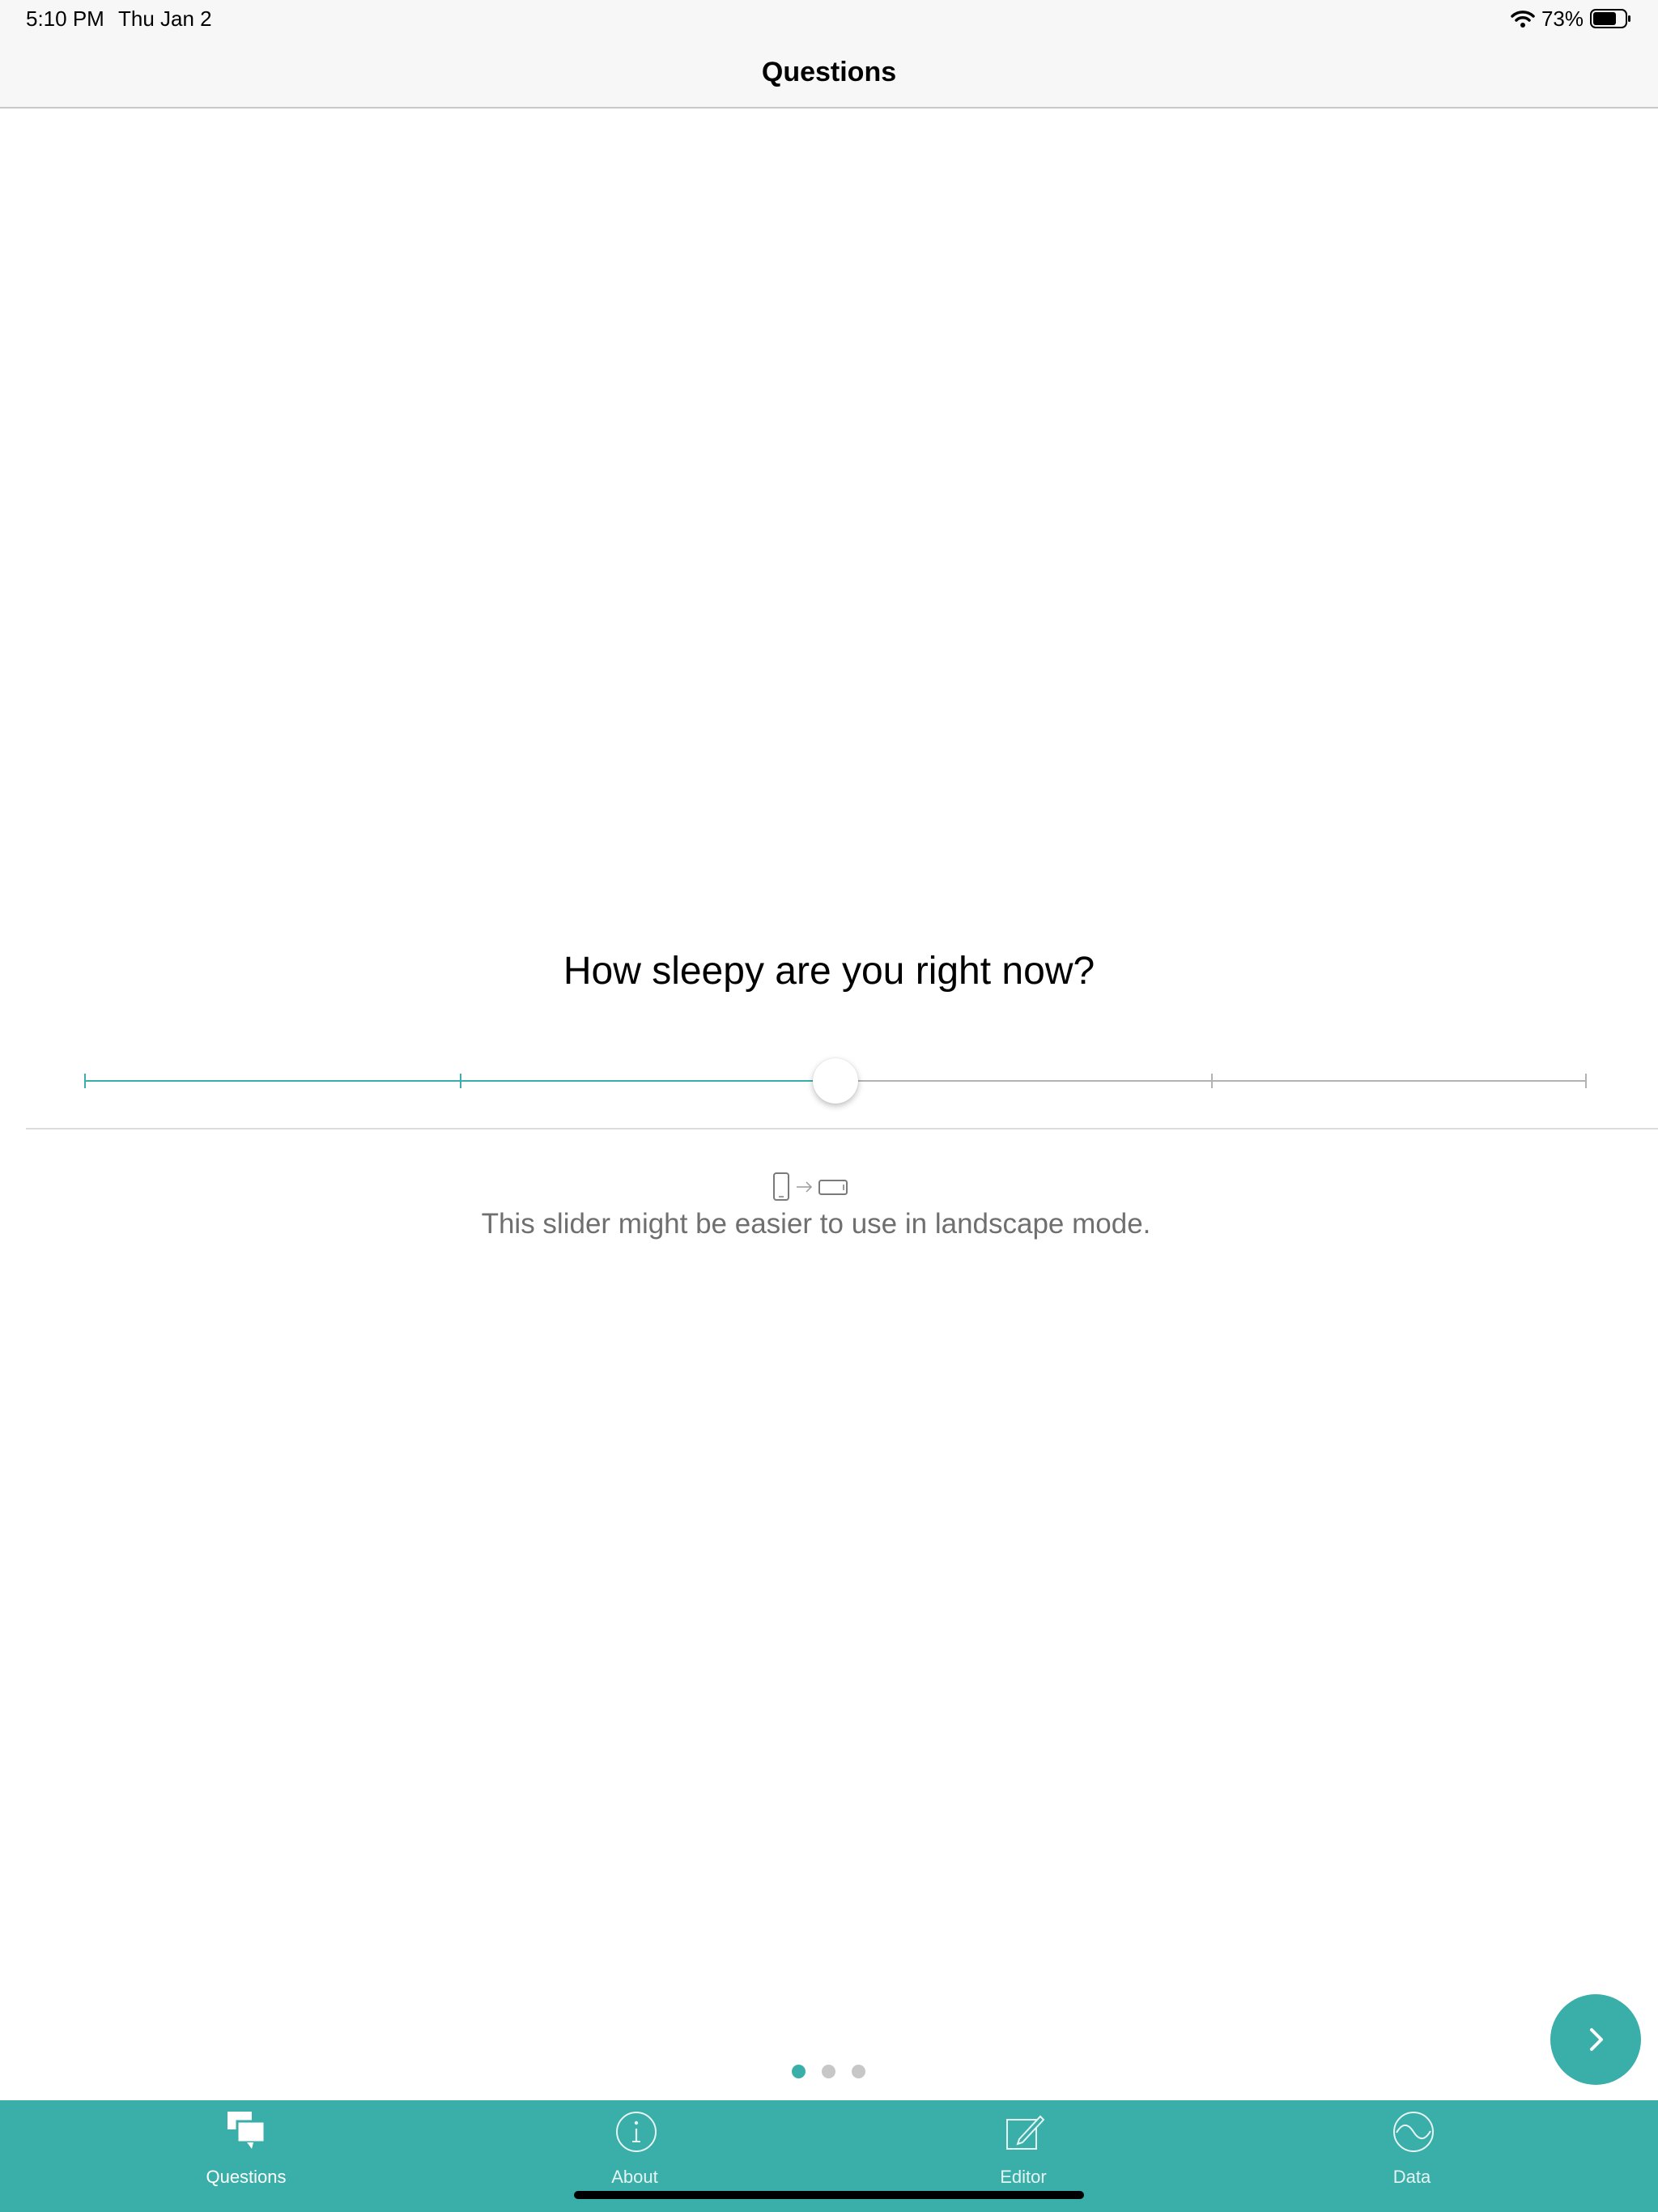  I want to click on page-indicator, so click(828, 2073).